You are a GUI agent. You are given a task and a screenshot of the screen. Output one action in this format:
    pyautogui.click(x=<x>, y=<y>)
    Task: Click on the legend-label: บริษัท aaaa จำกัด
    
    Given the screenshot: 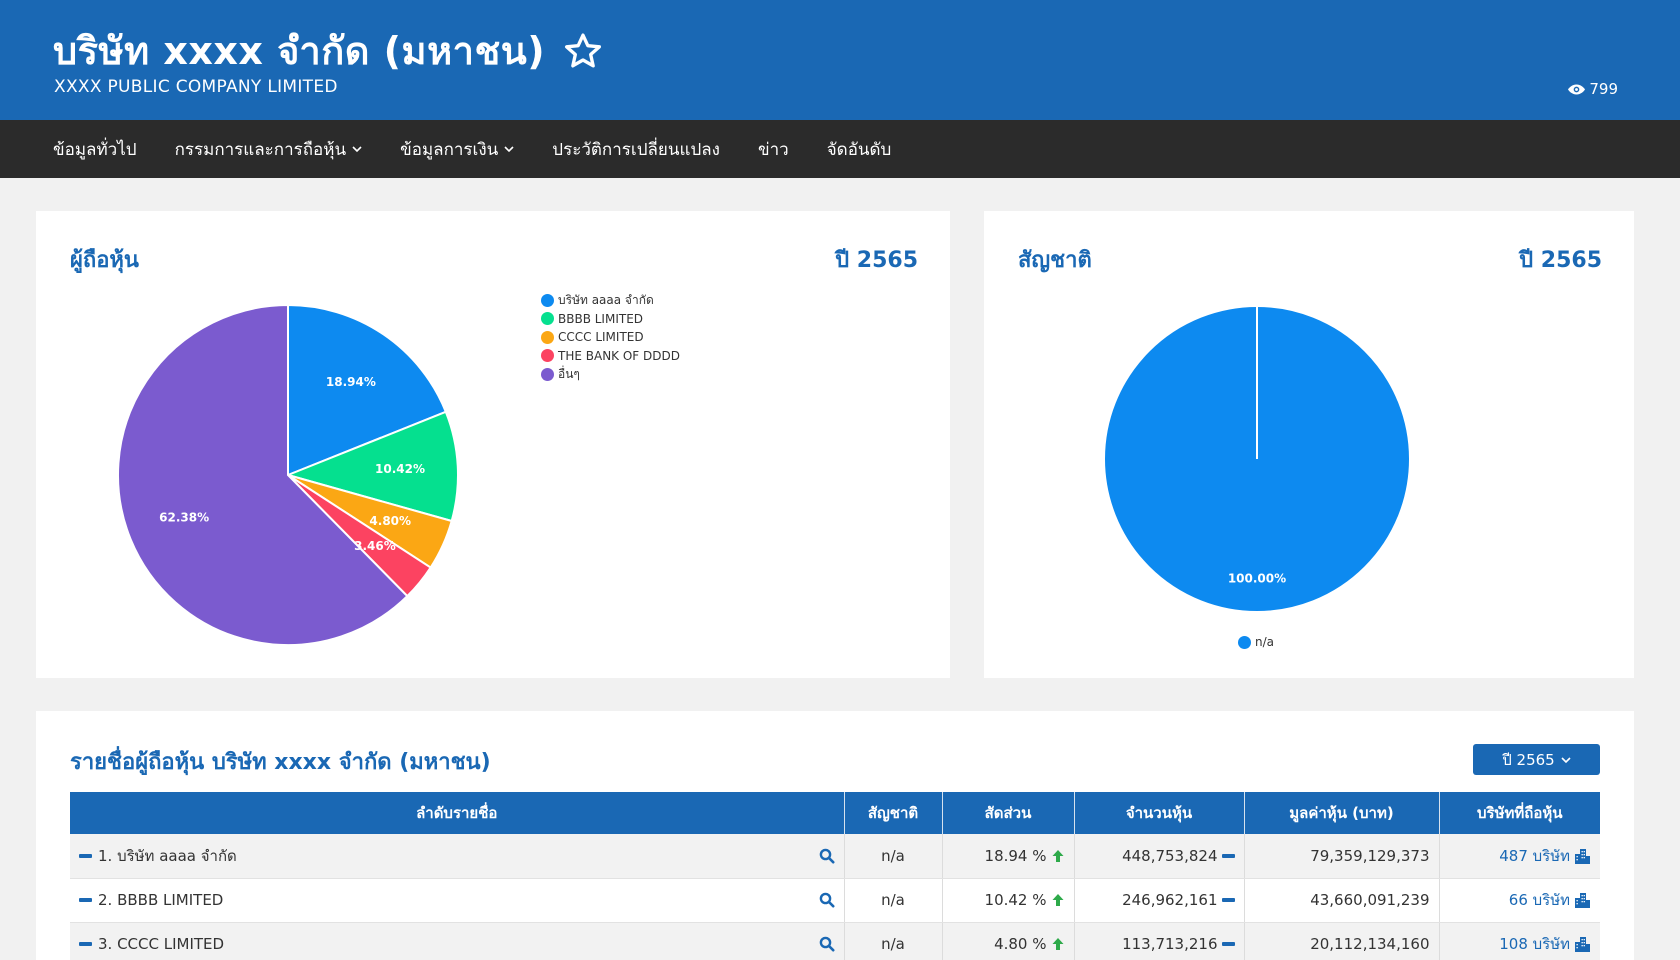 What is the action you would take?
    pyautogui.click(x=606, y=299)
    